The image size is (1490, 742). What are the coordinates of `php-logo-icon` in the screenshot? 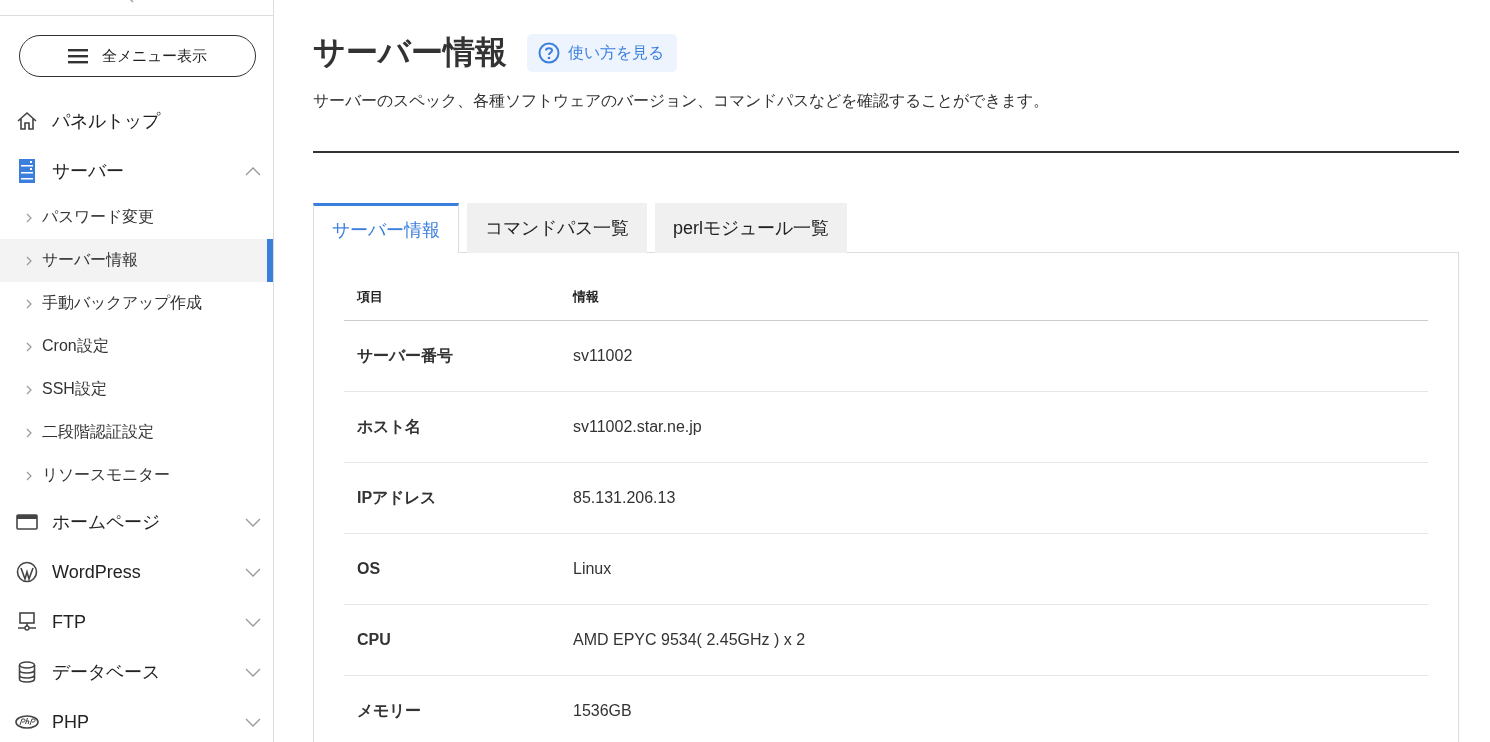 It's located at (27, 722).